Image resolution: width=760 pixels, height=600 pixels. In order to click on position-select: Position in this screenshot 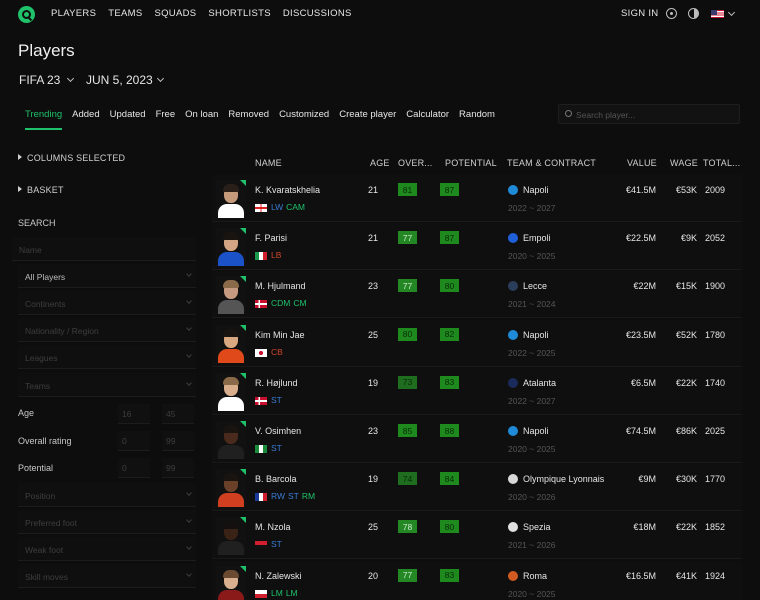, I will do `click(107, 495)`.